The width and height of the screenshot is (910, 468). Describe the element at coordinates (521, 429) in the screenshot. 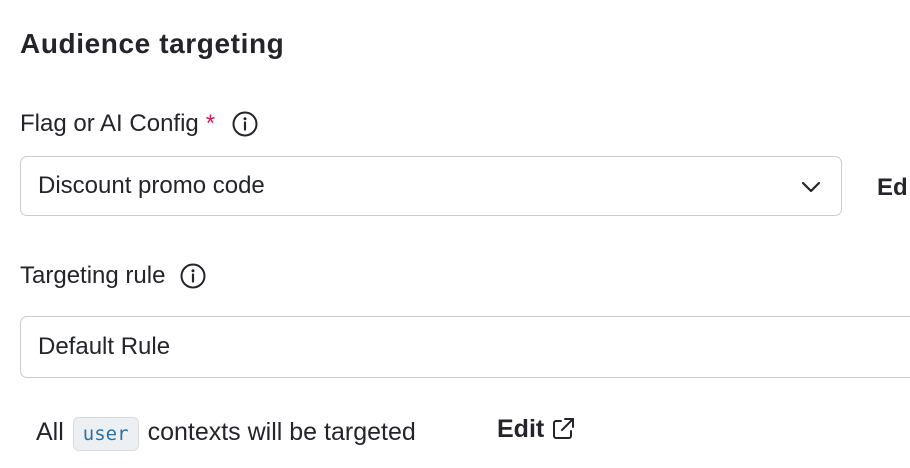

I see `summary-edit-label: Edit` at that location.